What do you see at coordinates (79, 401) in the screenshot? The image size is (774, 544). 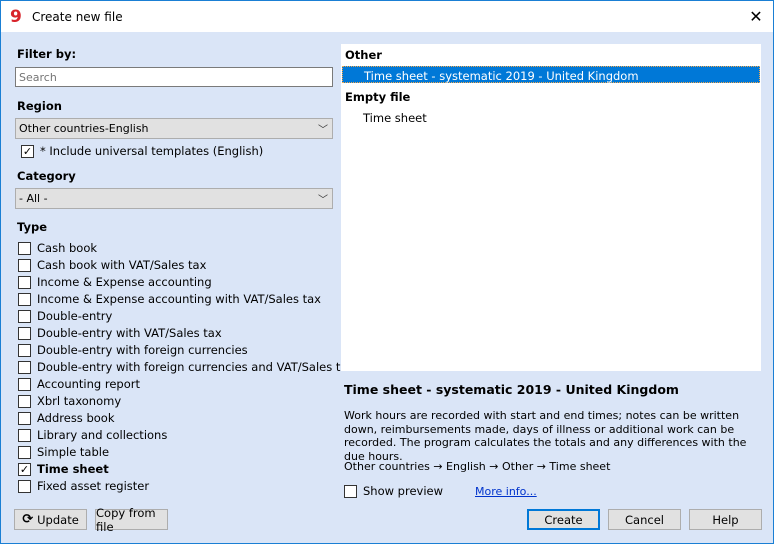 I see `type-checkbox-label: Xbrl taxonomy` at bounding box center [79, 401].